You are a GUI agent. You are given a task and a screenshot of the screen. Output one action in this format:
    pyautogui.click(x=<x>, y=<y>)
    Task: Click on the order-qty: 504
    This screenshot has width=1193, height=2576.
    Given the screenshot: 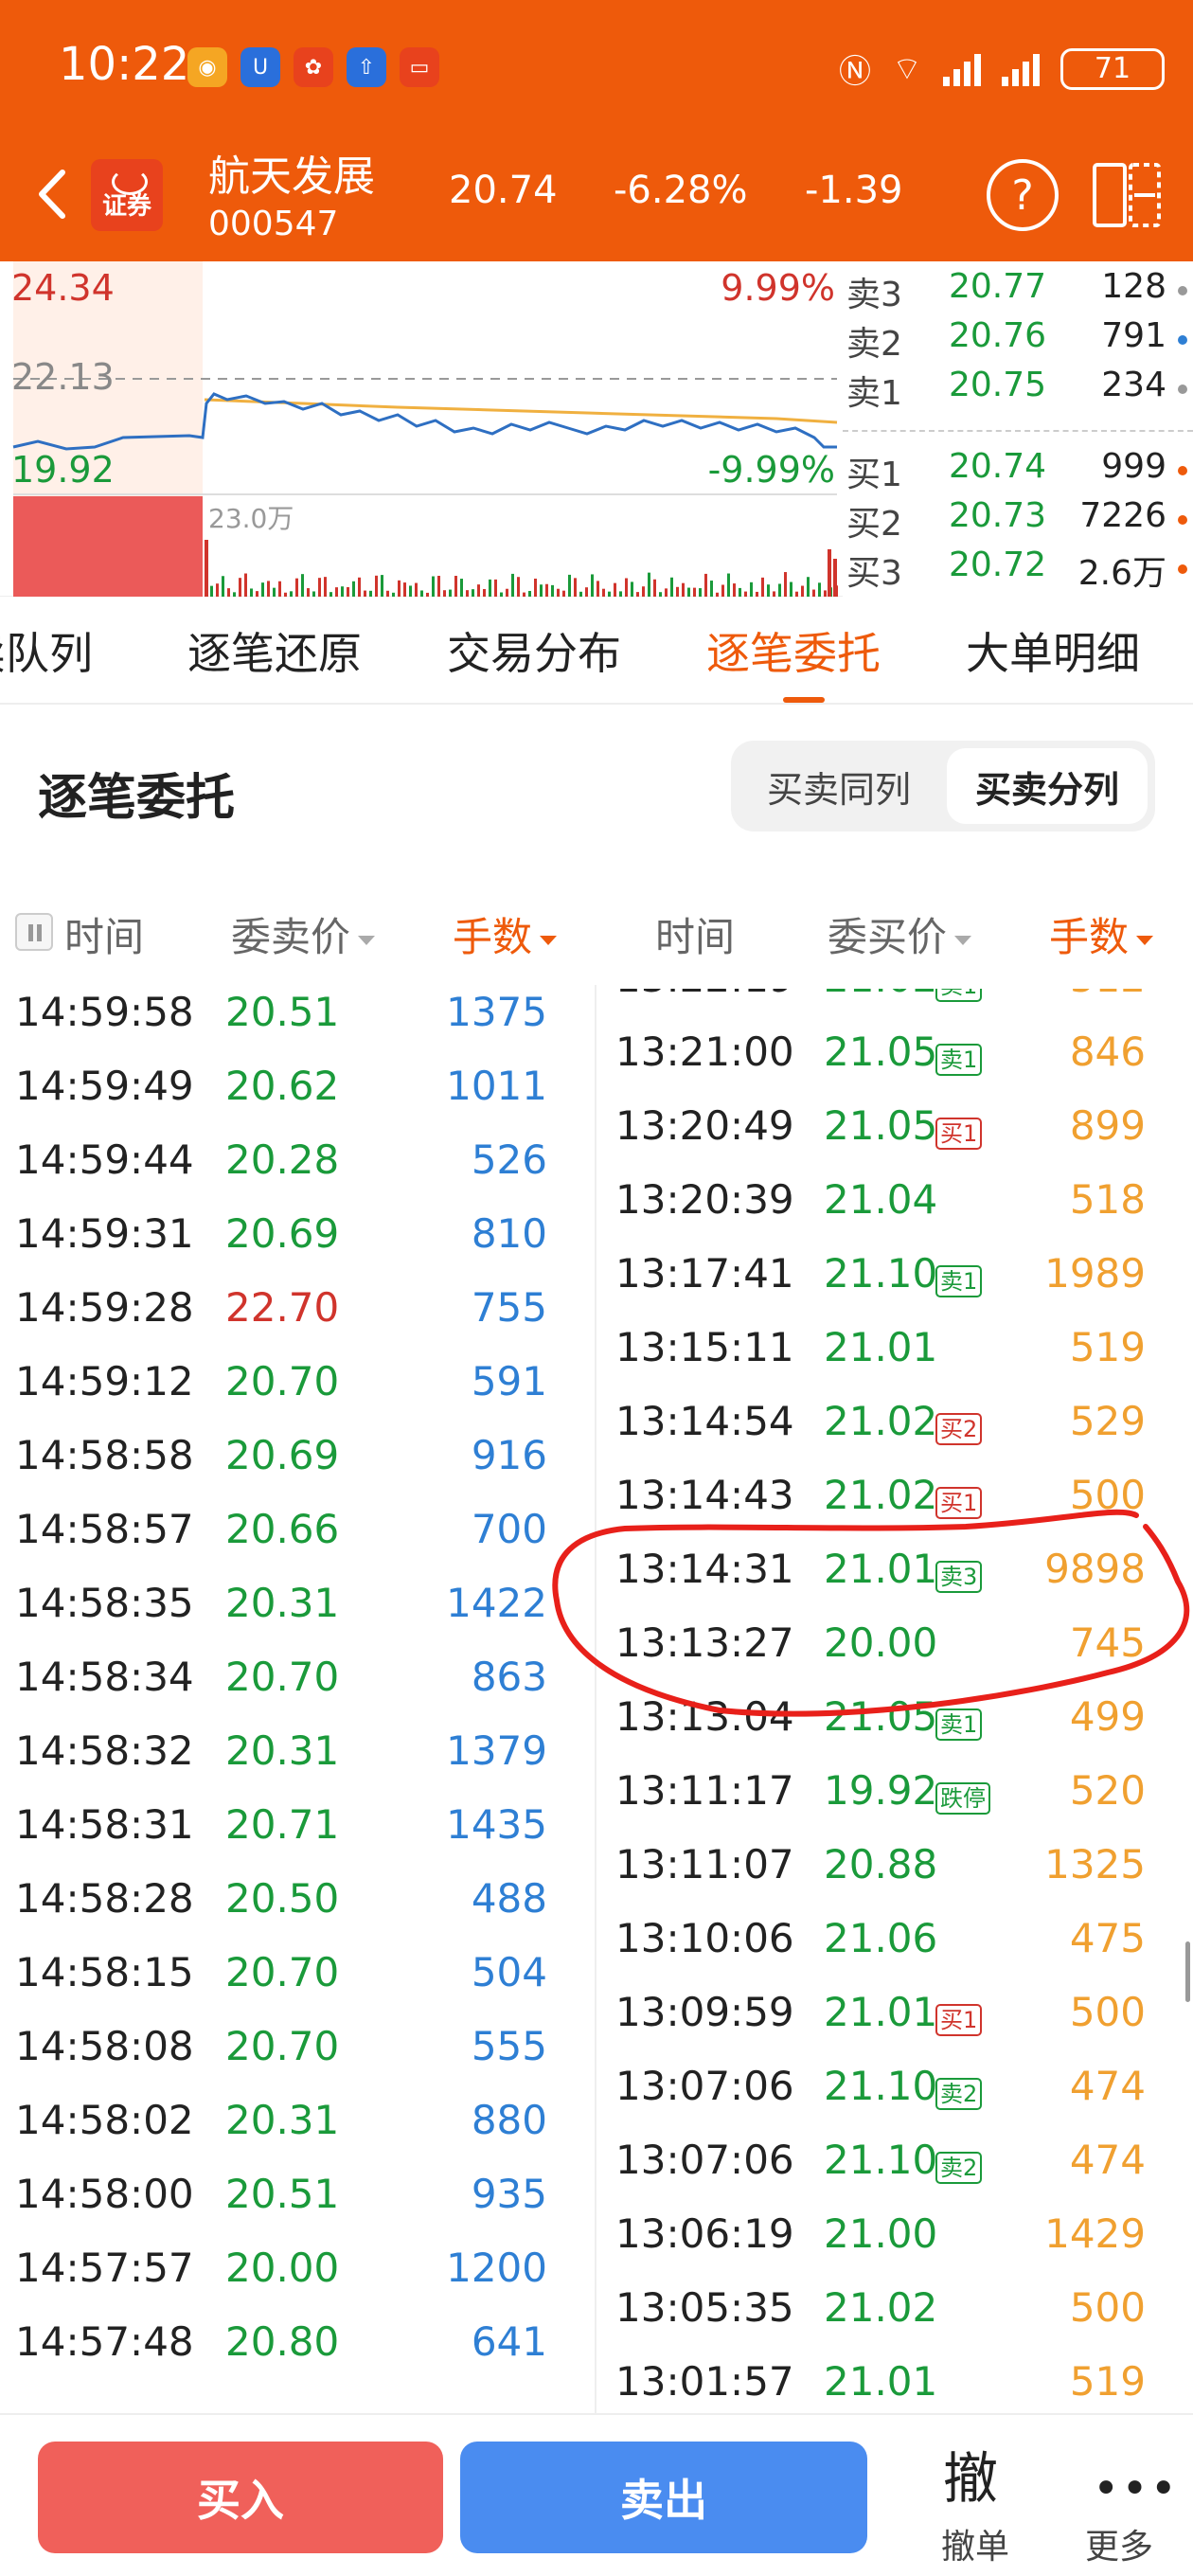 What is the action you would take?
    pyautogui.click(x=509, y=1972)
    